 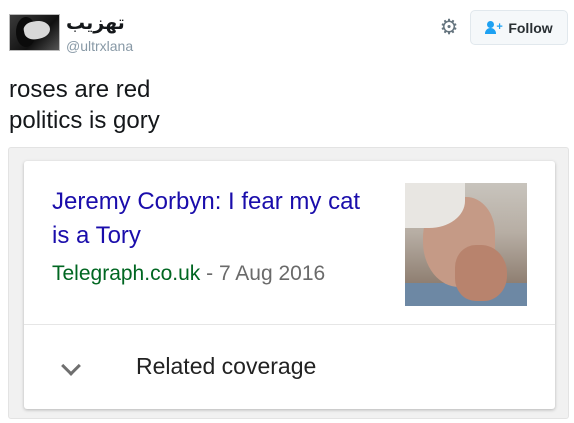 I want to click on card-divider, so click(x=289, y=324).